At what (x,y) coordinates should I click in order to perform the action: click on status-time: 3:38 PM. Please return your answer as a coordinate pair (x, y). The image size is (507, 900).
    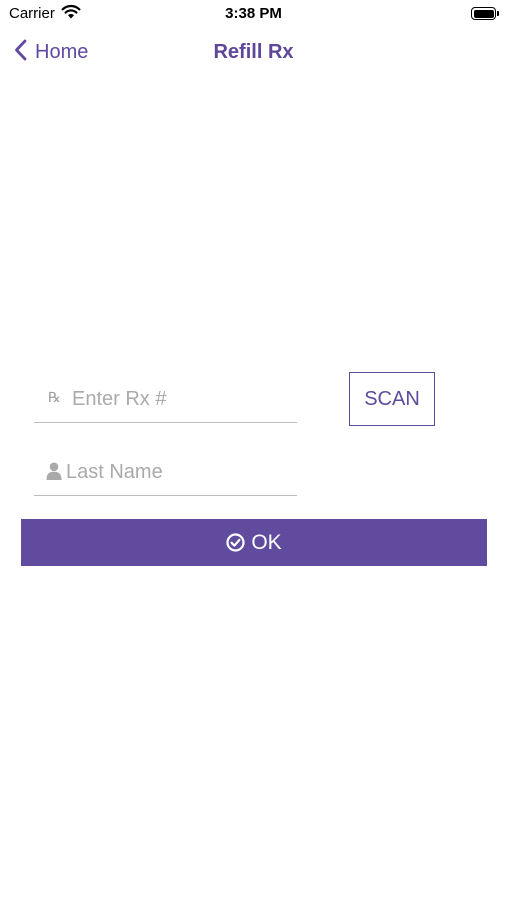
    Looking at the image, I should click on (253, 13).